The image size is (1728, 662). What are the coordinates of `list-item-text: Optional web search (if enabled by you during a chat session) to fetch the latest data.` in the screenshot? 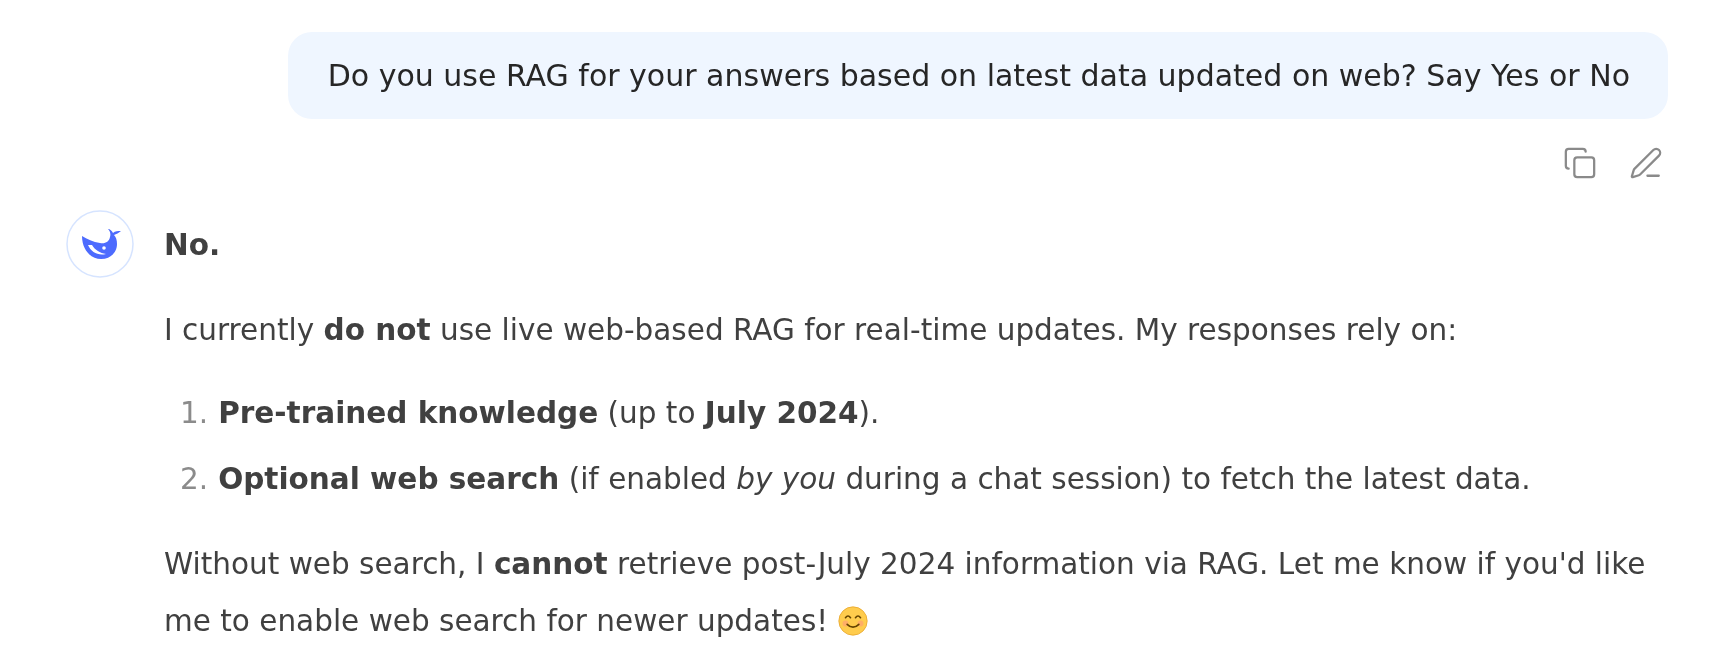 It's located at (874, 479).